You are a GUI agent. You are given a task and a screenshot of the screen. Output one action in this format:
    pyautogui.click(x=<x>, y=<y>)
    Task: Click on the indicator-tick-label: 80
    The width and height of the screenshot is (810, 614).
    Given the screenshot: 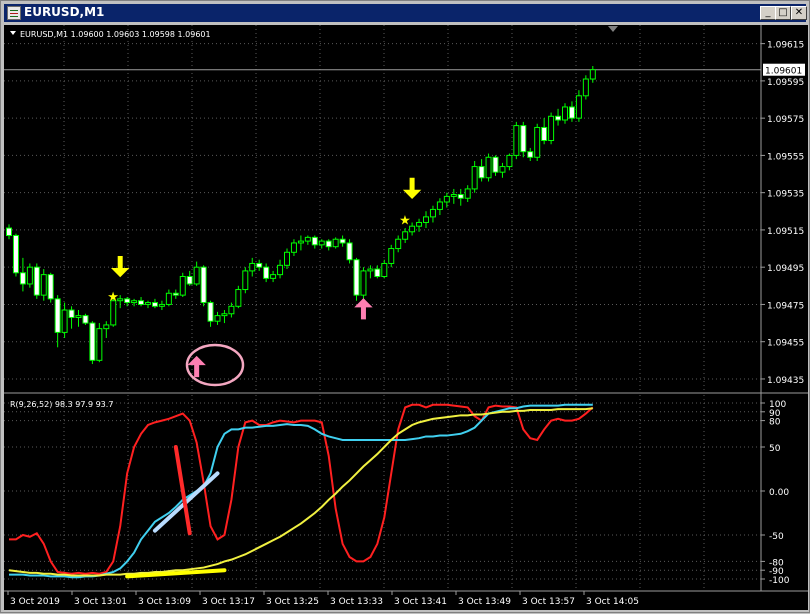 What is the action you would take?
    pyautogui.click(x=775, y=423)
    